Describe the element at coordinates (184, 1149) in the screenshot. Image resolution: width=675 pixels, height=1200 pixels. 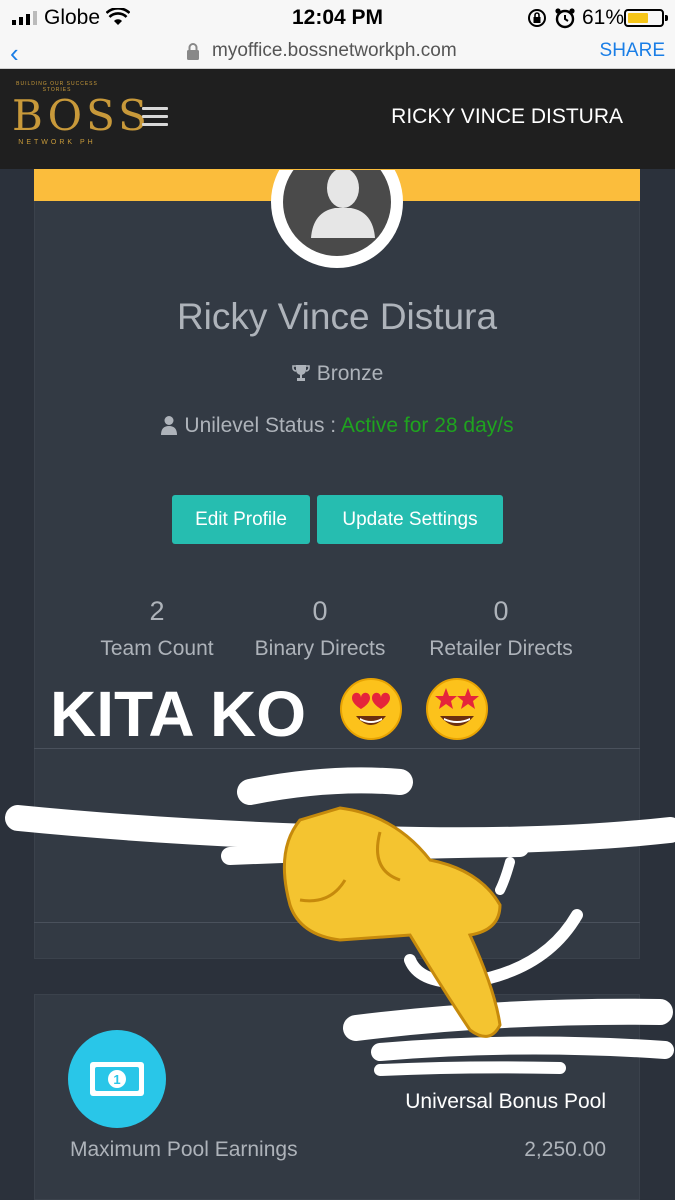
I see `bonus-pool-label: Maximum Pool Earnings` at that location.